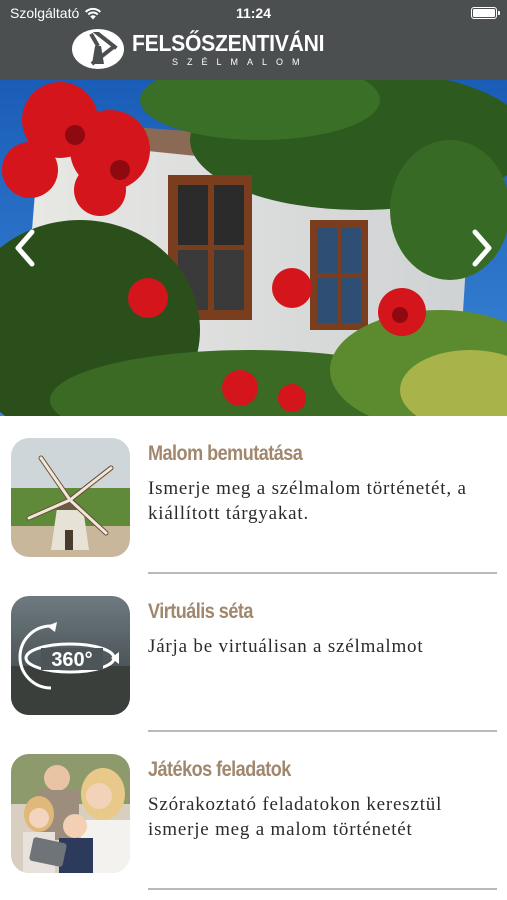 Image resolution: width=507 pixels, height=900 pixels. I want to click on divider, so click(322, 889).